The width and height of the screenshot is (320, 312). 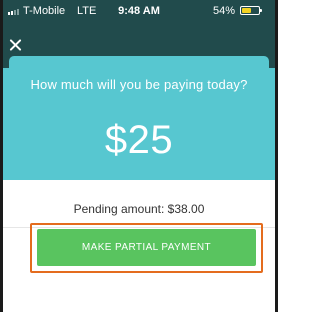 What do you see at coordinates (139, 62) in the screenshot?
I see `sheet-tab` at bounding box center [139, 62].